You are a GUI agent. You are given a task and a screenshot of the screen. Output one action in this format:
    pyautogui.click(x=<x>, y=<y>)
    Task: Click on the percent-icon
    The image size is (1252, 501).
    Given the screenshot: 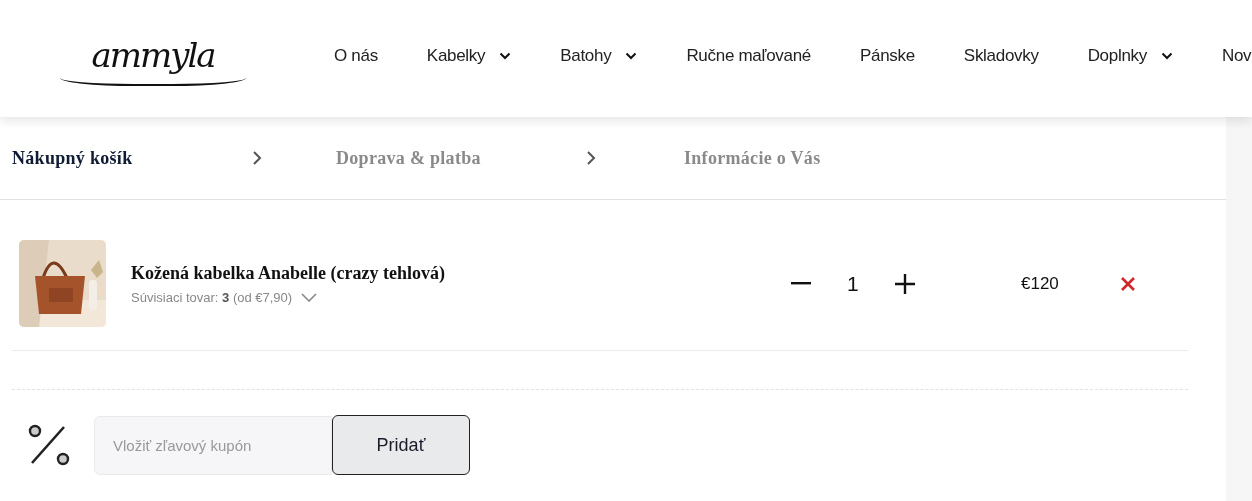 What is the action you would take?
    pyautogui.click(x=49, y=445)
    